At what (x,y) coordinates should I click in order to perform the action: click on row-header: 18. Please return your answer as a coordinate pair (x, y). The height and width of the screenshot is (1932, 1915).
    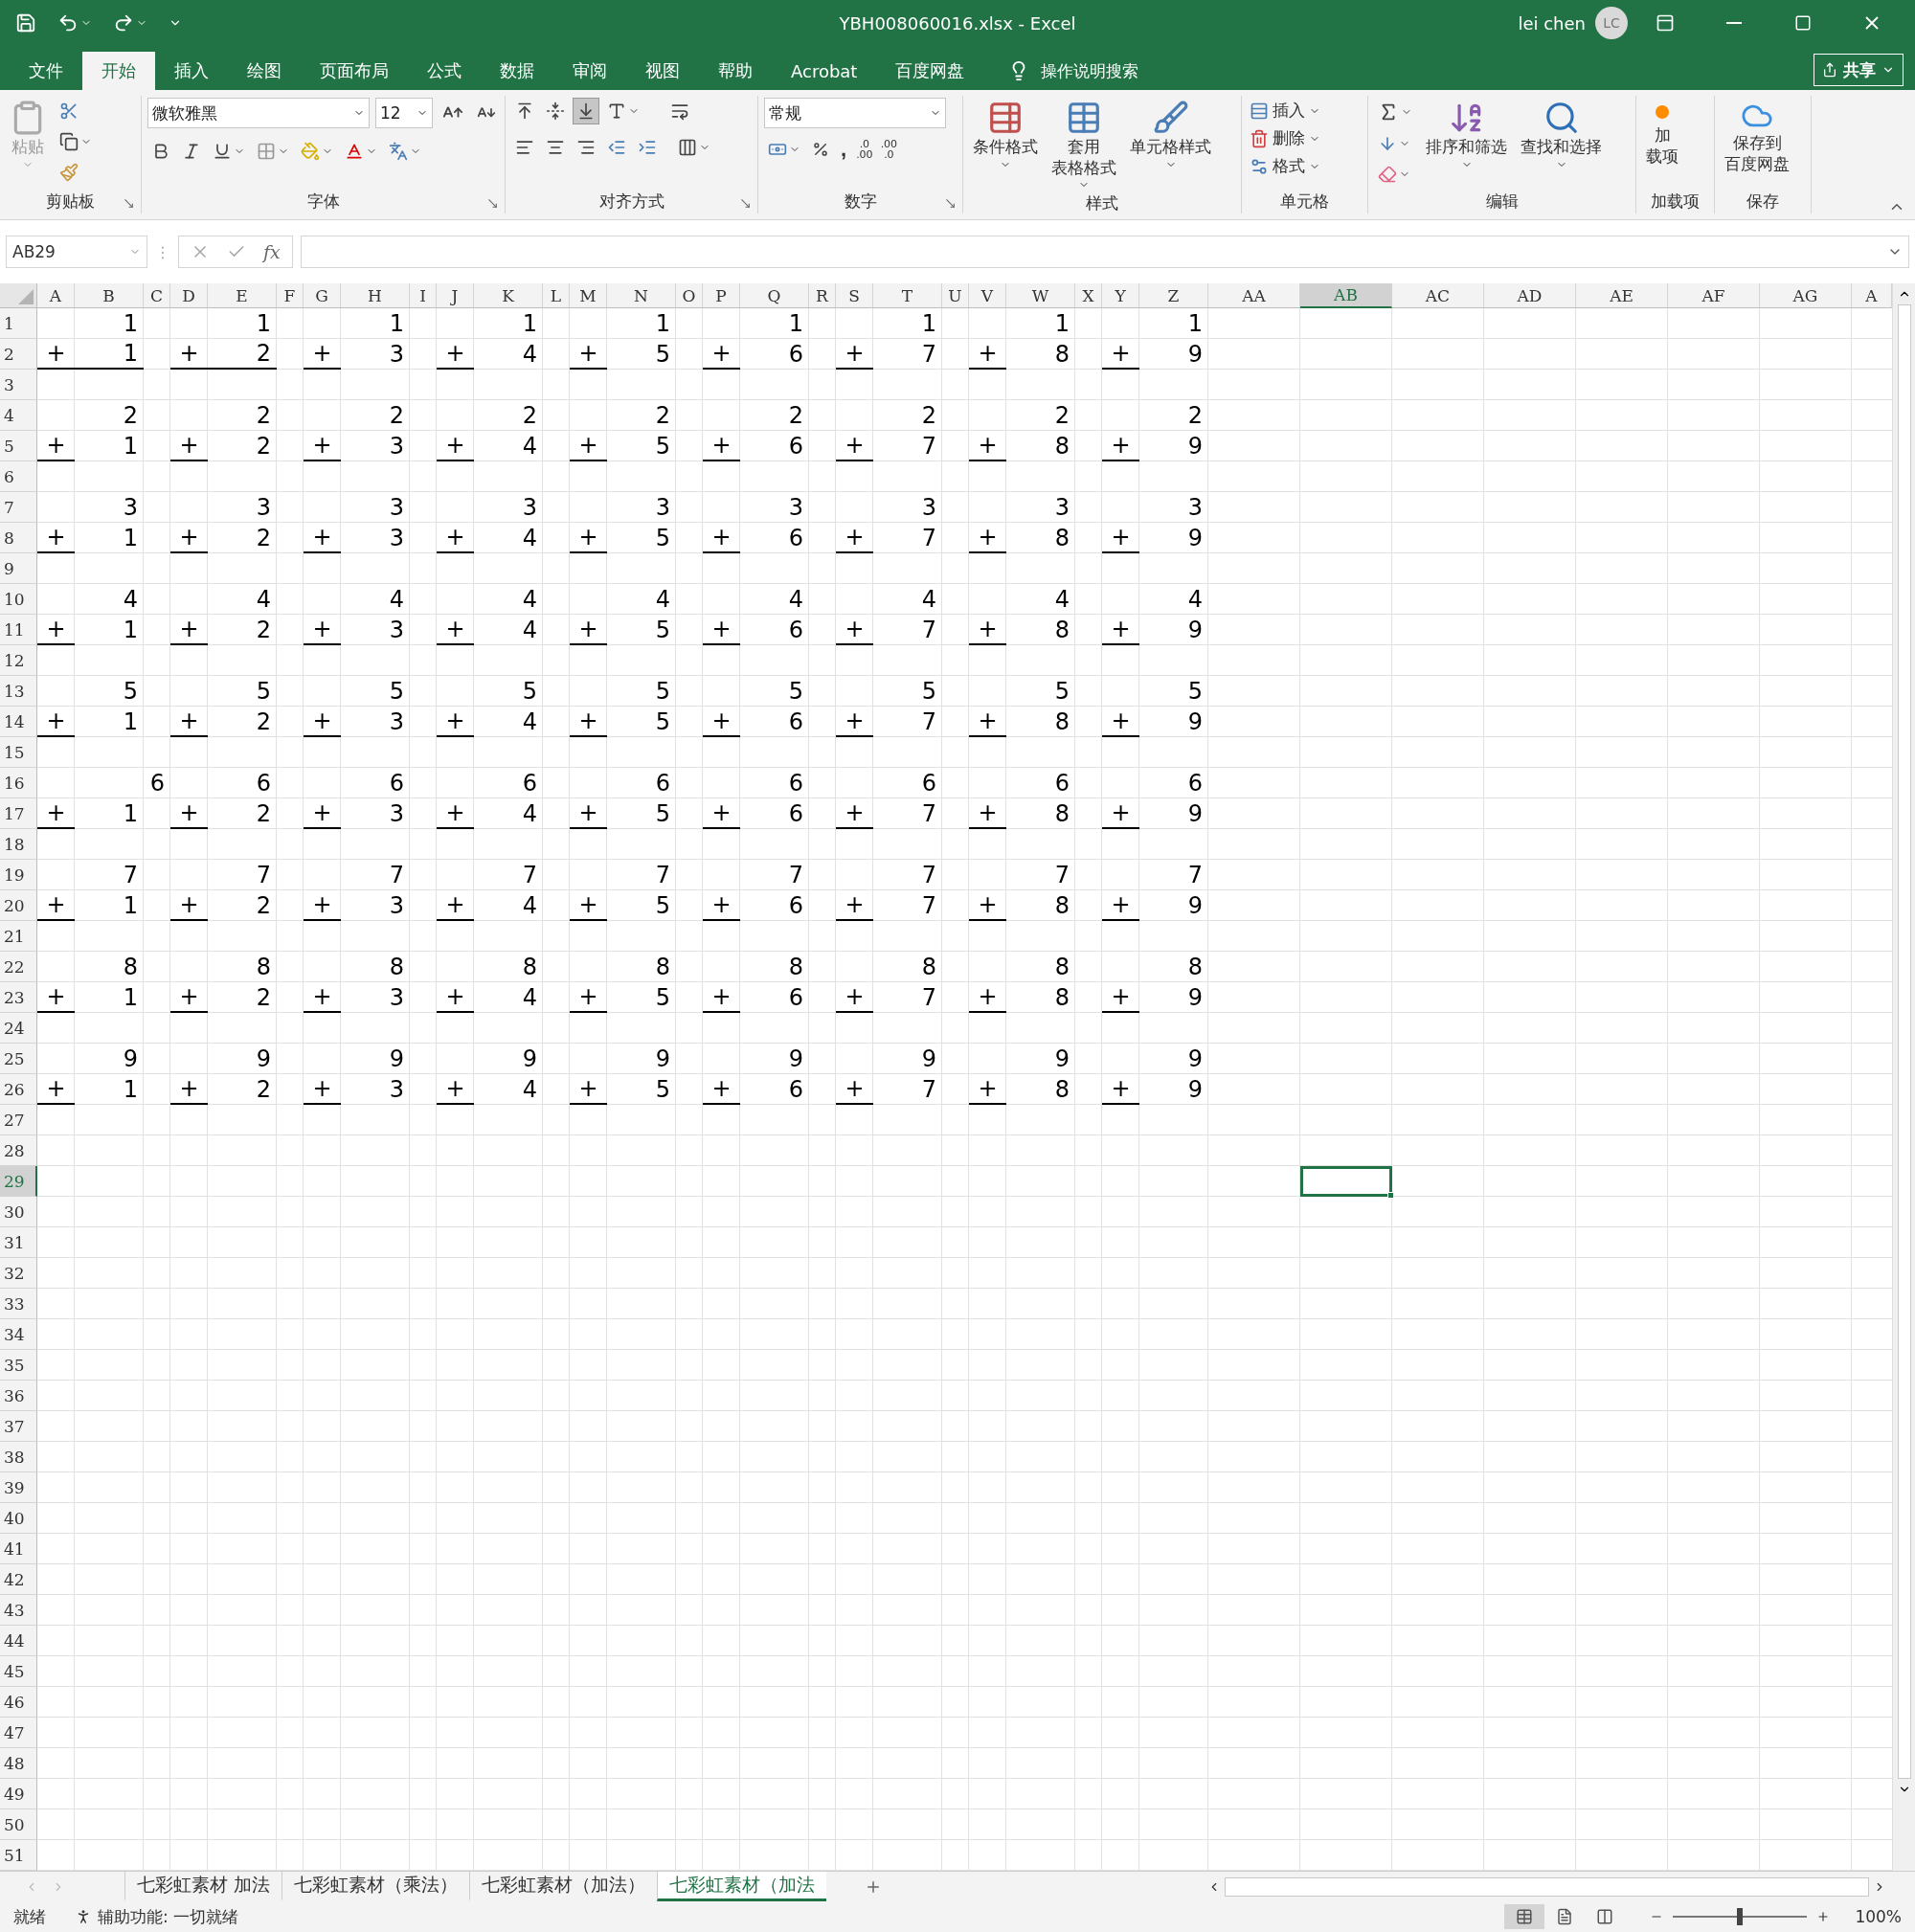
    Looking at the image, I should click on (18, 845).